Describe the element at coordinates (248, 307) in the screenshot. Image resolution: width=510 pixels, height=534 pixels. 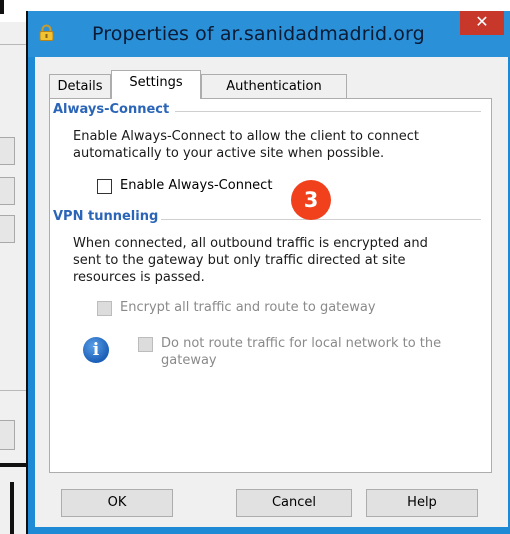
I see `encrypt-all-label: Encrypt all traffic and route to gateway` at that location.